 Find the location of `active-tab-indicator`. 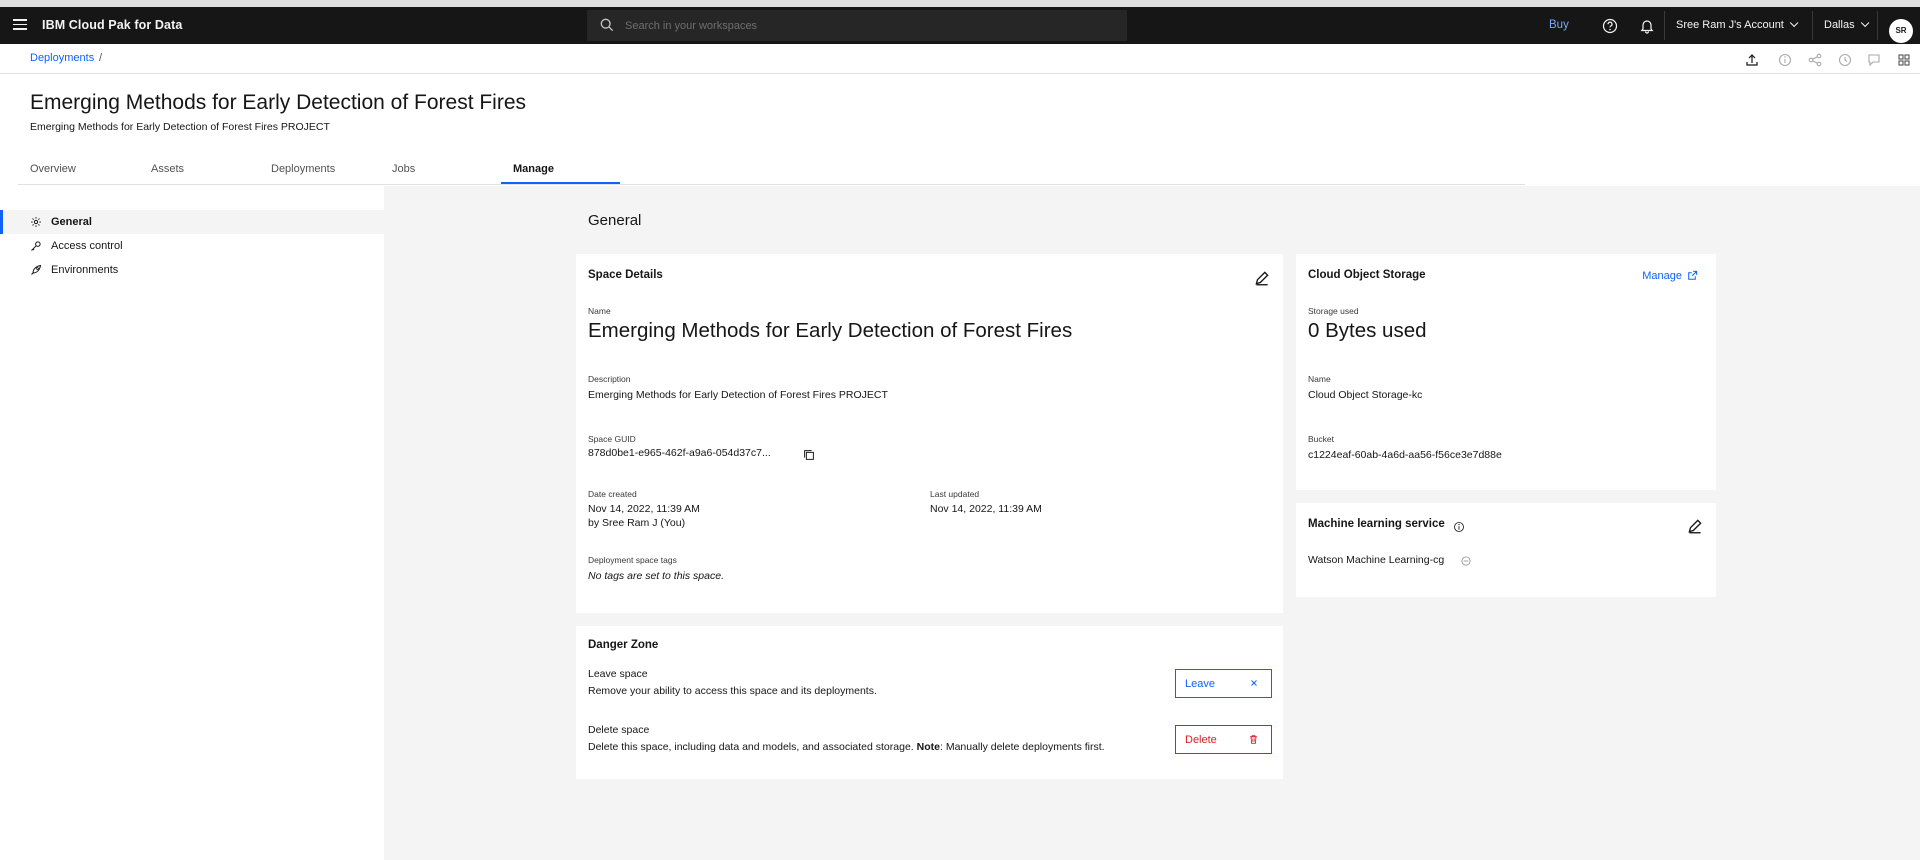

active-tab-indicator is located at coordinates (560, 183).